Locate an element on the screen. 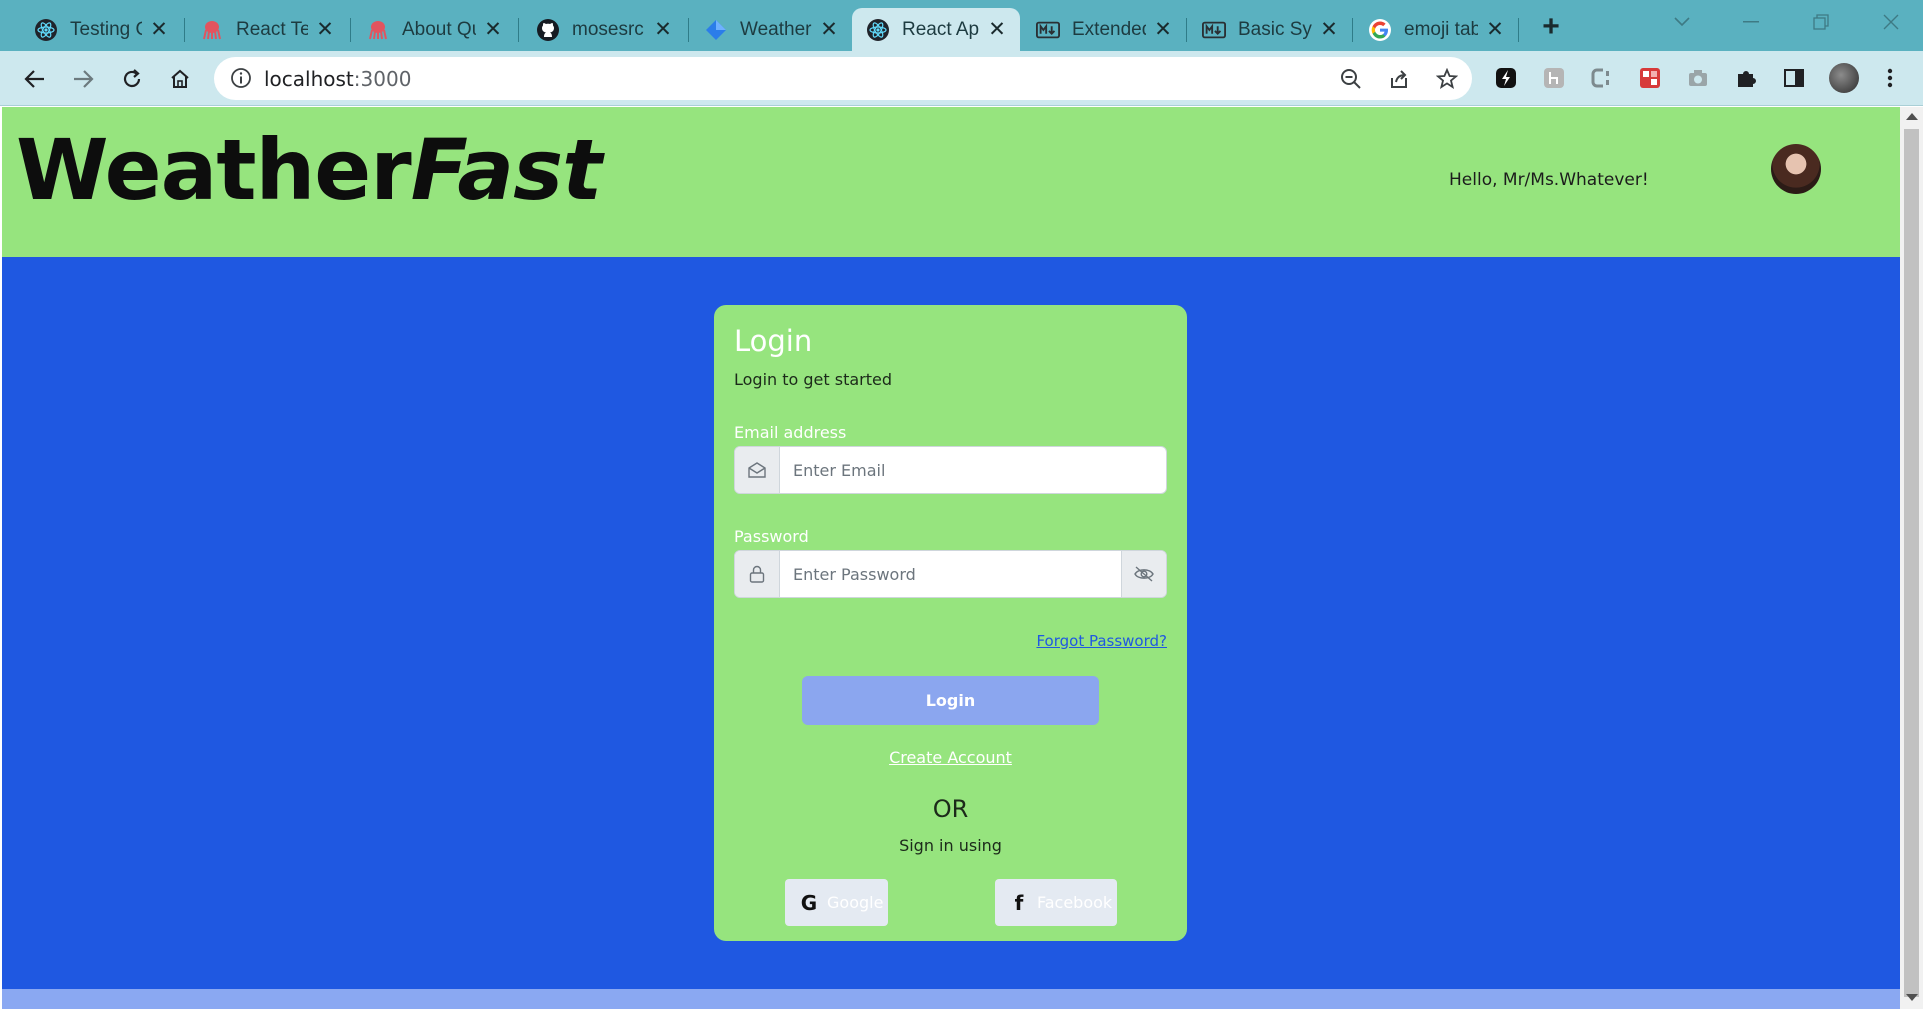 The width and height of the screenshot is (1923, 1009). browser-tab: Extended ✕ is located at coordinates (1104, 29).